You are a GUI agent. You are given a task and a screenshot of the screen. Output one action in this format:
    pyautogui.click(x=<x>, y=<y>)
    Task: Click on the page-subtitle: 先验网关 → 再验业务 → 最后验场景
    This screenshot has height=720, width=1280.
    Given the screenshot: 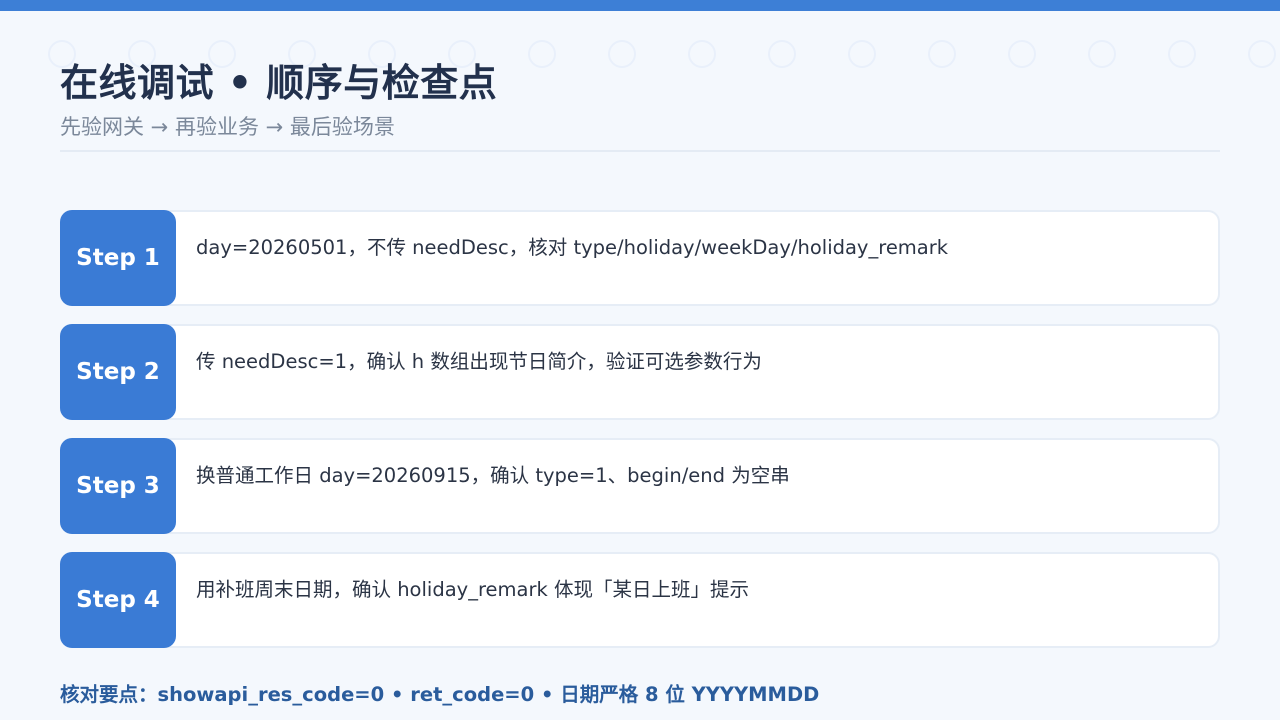 What is the action you would take?
    pyautogui.click(x=227, y=127)
    